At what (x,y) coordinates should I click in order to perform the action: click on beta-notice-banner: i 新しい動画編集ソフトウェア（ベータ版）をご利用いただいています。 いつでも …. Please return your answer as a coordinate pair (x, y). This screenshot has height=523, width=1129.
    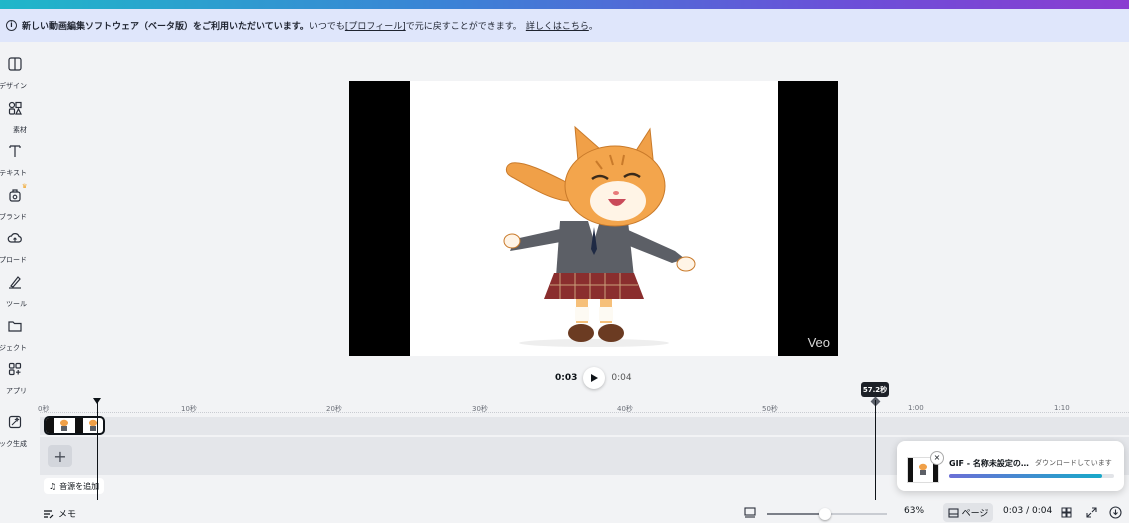
    Looking at the image, I should click on (564, 25).